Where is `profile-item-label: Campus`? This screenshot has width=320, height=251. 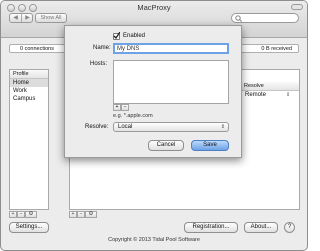
profile-item-label: Campus is located at coordinates (24, 99).